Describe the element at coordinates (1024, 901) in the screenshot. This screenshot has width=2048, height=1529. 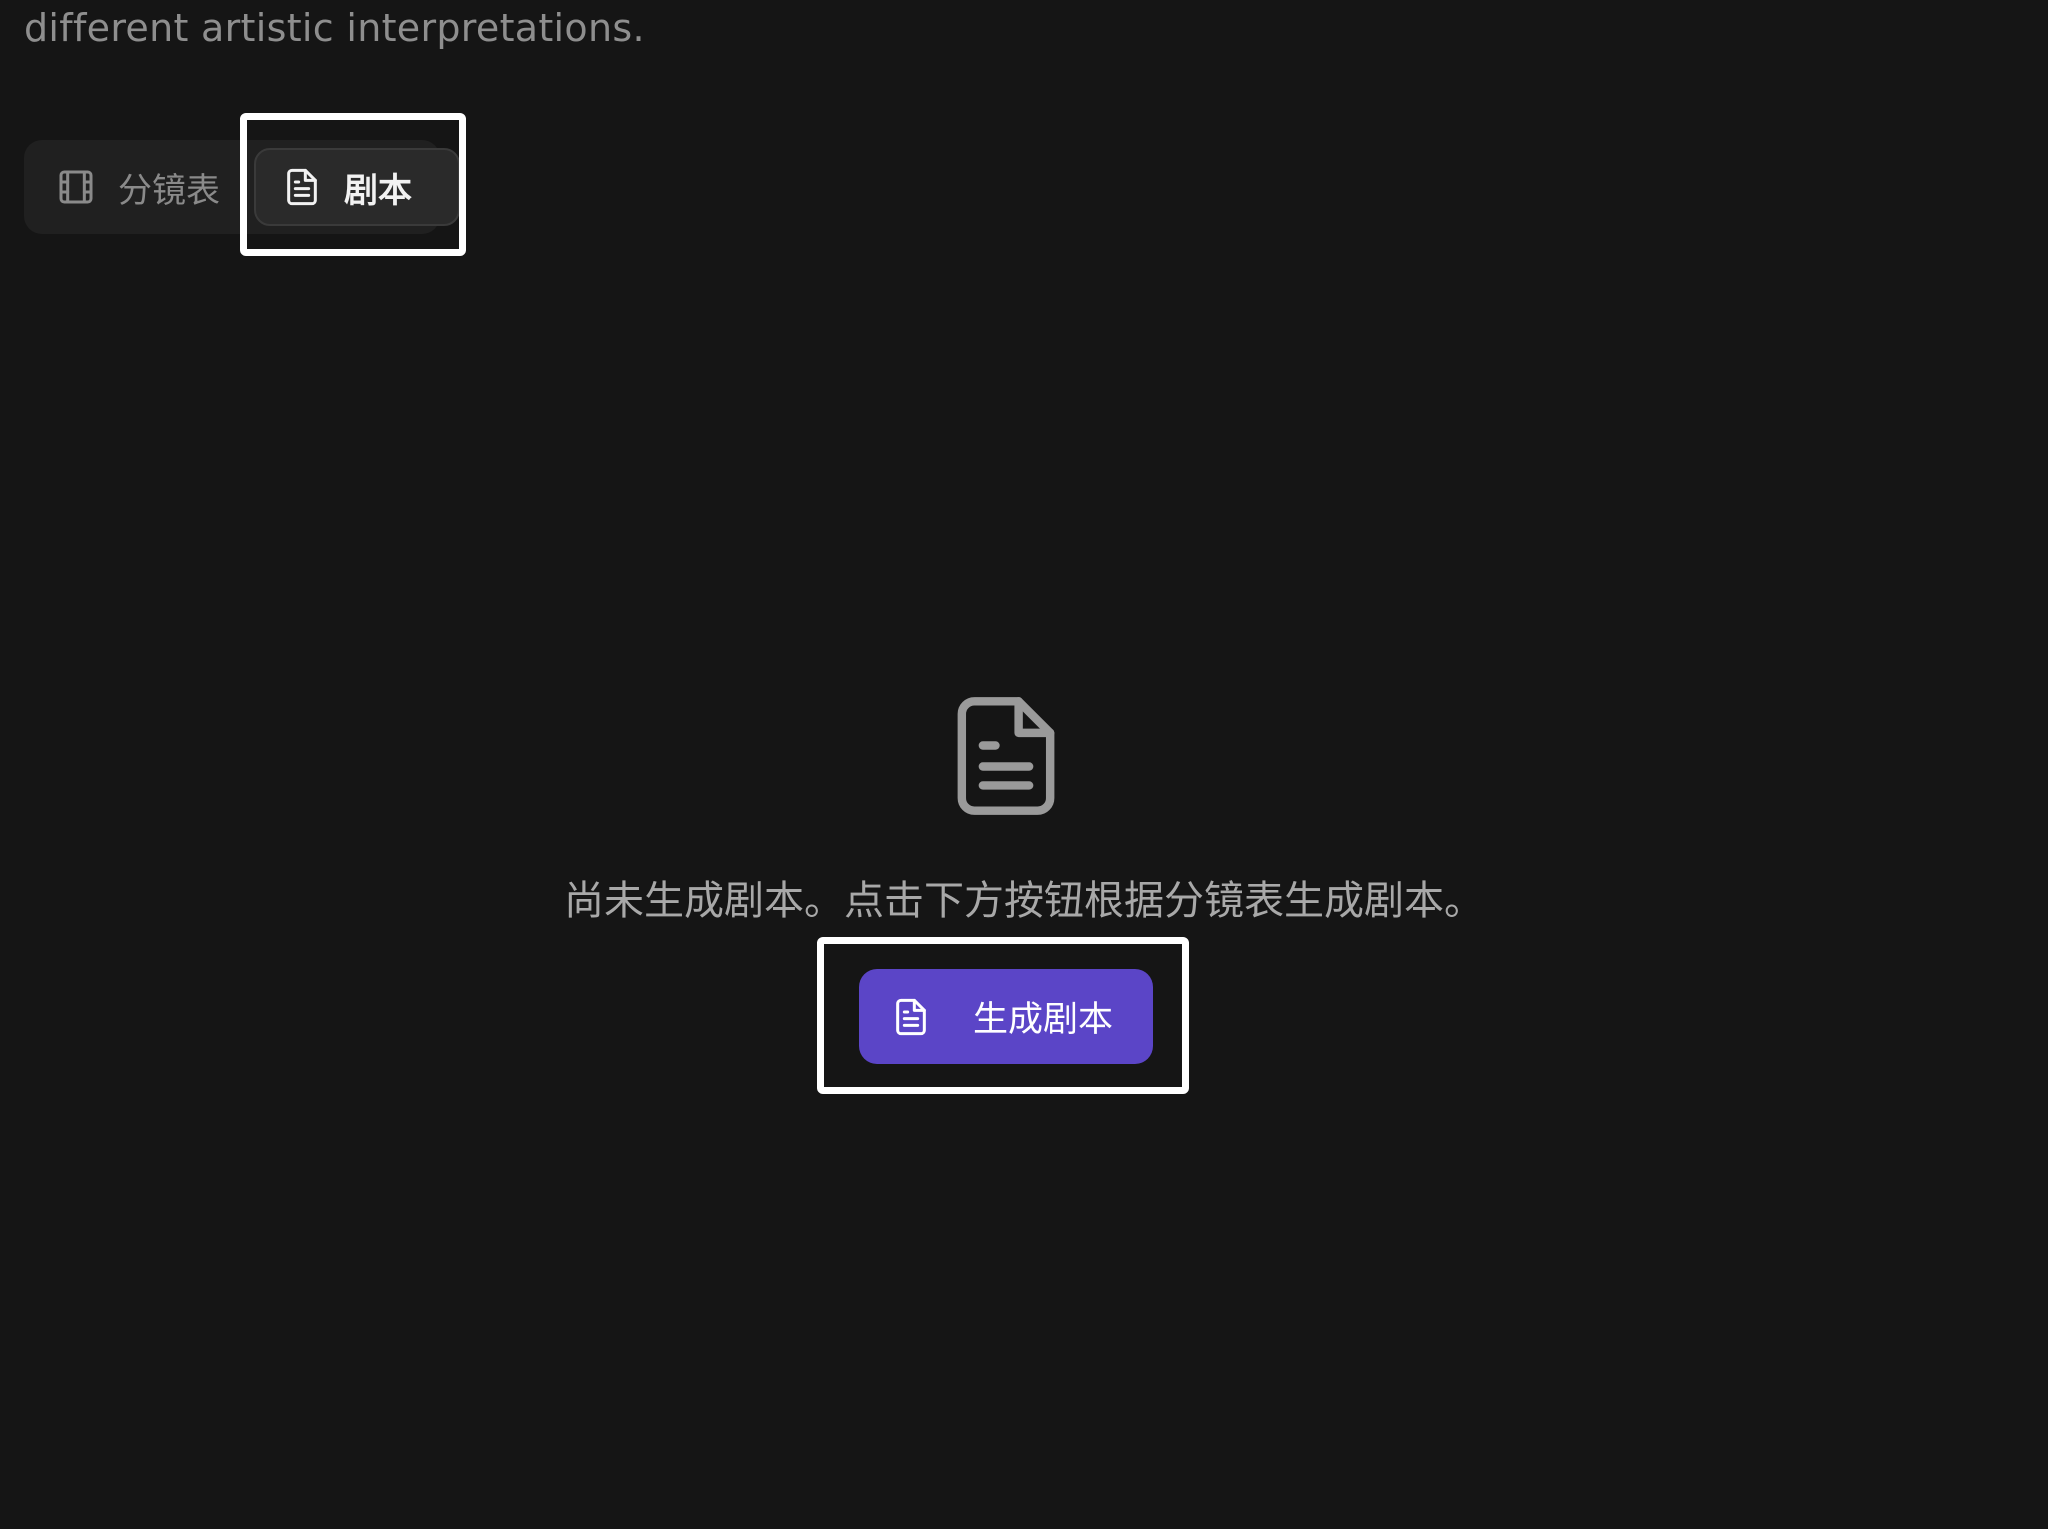
I see `empty-state-message: 尚未生成剧本。点击下方按钮根据分镜表生成剧本。` at that location.